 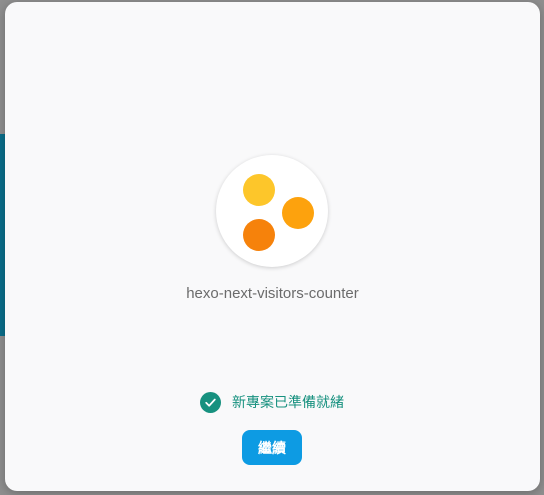 I want to click on logo-dot-yellow, so click(x=259, y=190).